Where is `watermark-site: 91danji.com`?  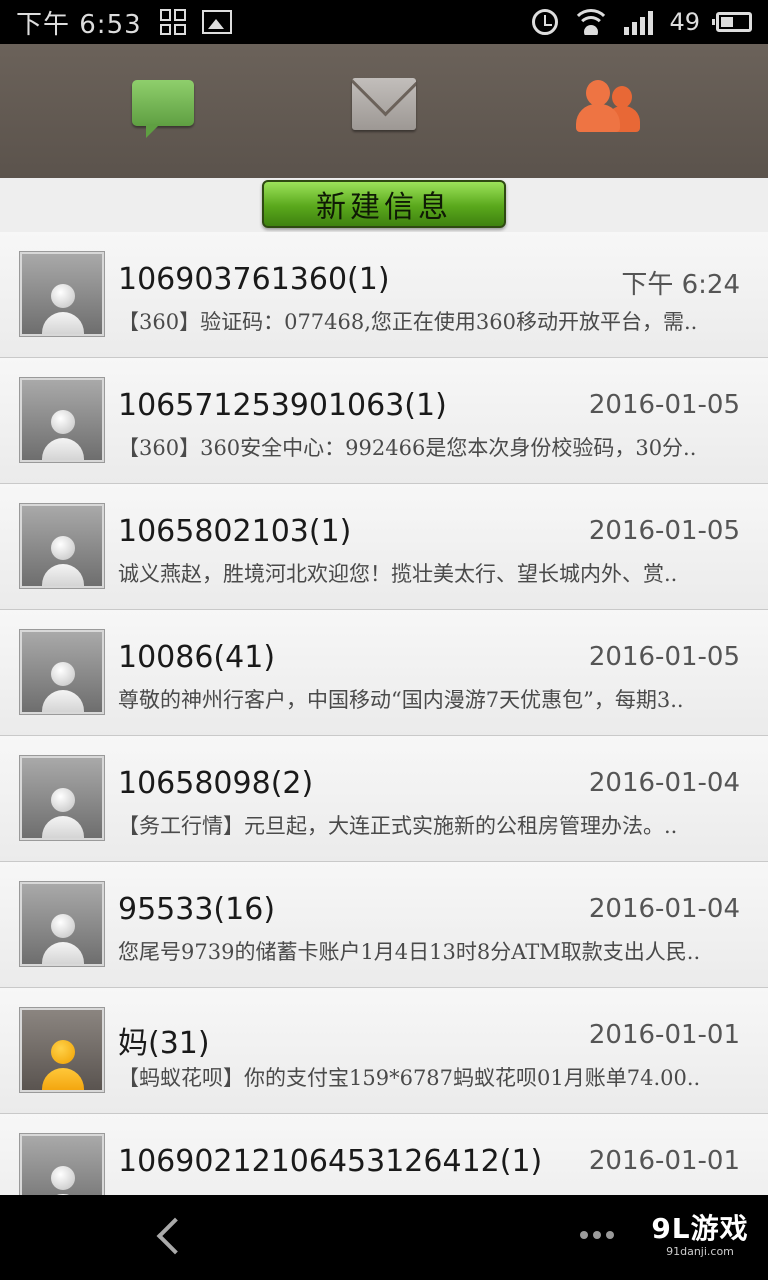 watermark-site: 91danji.com is located at coordinates (700, 1251).